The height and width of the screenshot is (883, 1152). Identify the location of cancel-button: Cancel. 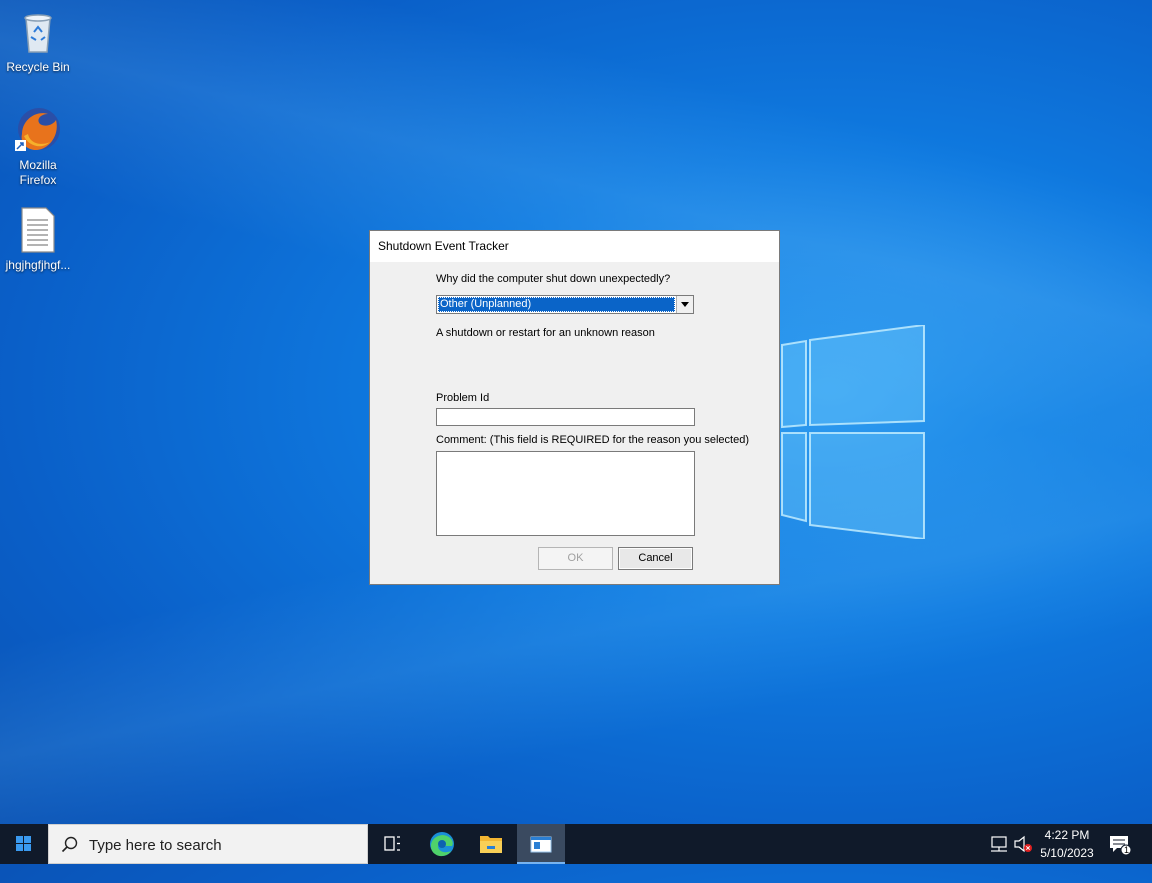
(655, 558).